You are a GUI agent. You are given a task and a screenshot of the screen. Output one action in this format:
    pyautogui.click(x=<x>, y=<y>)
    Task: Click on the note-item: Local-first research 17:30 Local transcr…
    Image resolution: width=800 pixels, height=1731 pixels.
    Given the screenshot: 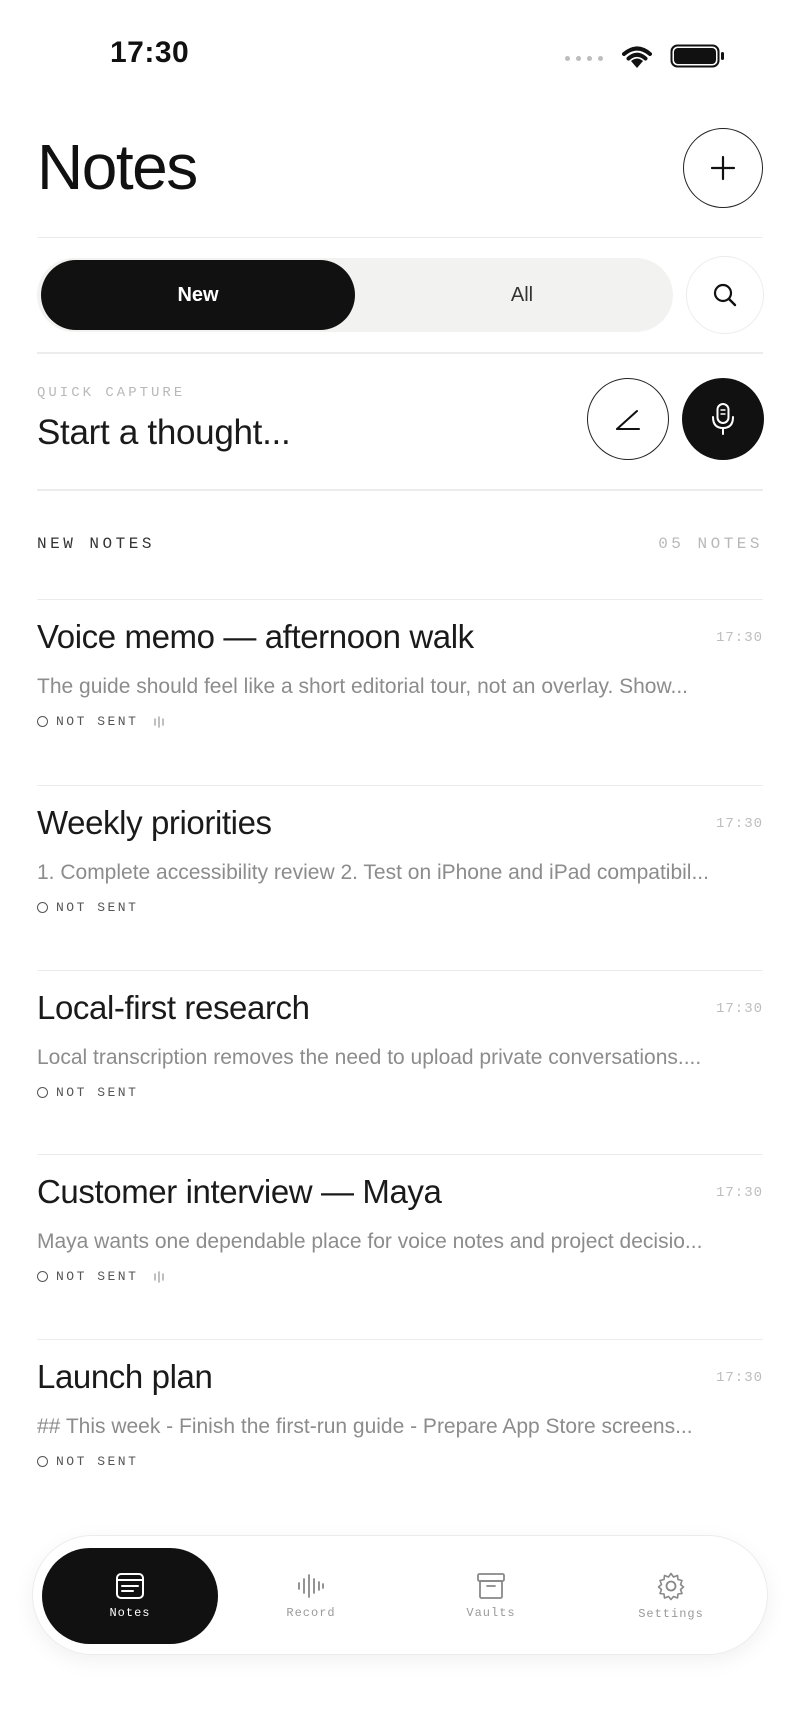 What is the action you would take?
    pyautogui.click(x=400, y=1063)
    